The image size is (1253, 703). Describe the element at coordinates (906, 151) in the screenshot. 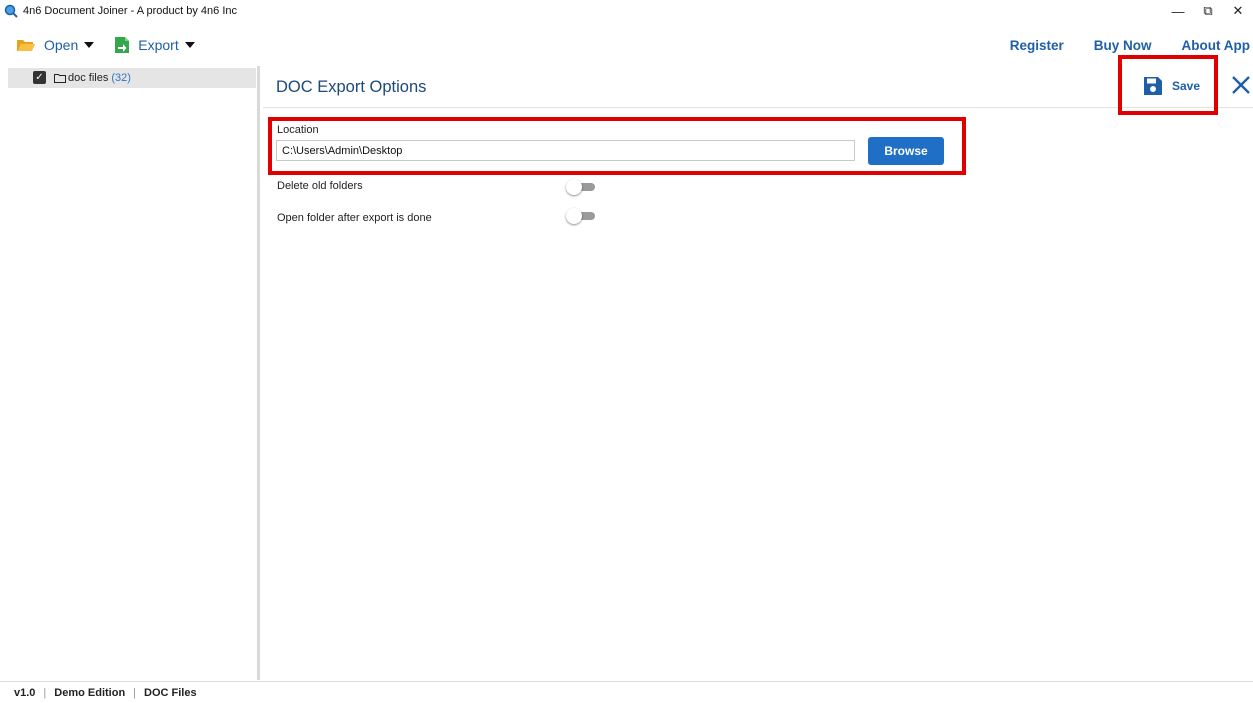

I see `browse-button: Browse` at that location.